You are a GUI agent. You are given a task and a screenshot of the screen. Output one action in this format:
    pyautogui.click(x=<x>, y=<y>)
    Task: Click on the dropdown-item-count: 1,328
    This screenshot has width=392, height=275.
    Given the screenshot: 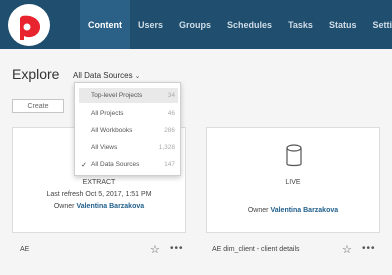 What is the action you would take?
    pyautogui.click(x=166, y=147)
    